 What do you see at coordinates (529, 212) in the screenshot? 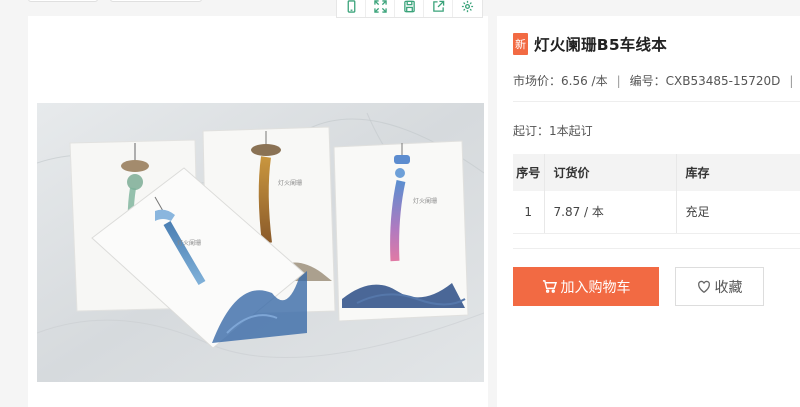
I see `cell-index: 1` at bounding box center [529, 212].